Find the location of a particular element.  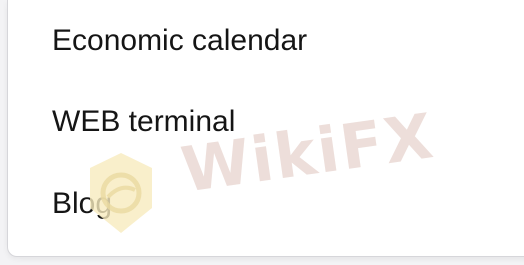

menu-item-web-terminal: WEB terminal is located at coordinates (143, 122).